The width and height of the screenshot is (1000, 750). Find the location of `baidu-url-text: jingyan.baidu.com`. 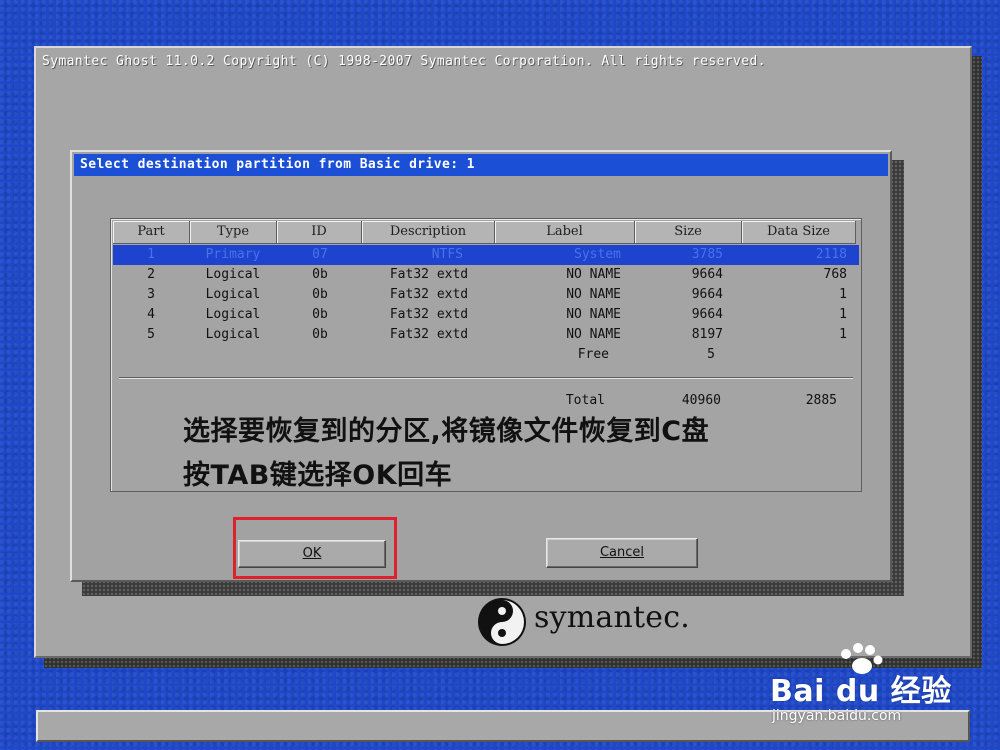

baidu-url-text: jingyan.baidu.com is located at coordinates (837, 716).